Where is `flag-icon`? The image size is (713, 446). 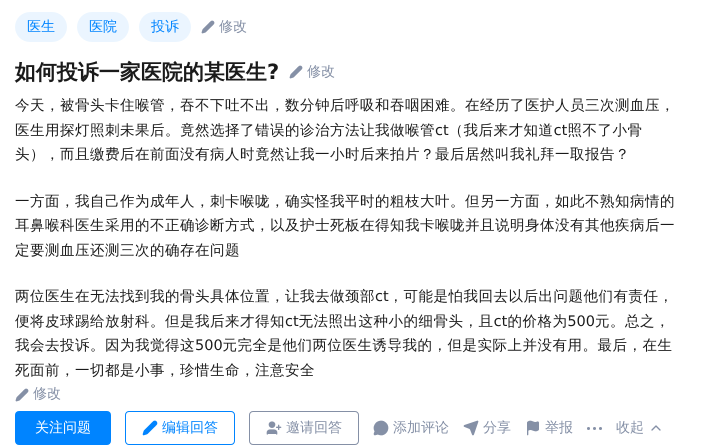
flag-icon is located at coordinates (533, 428).